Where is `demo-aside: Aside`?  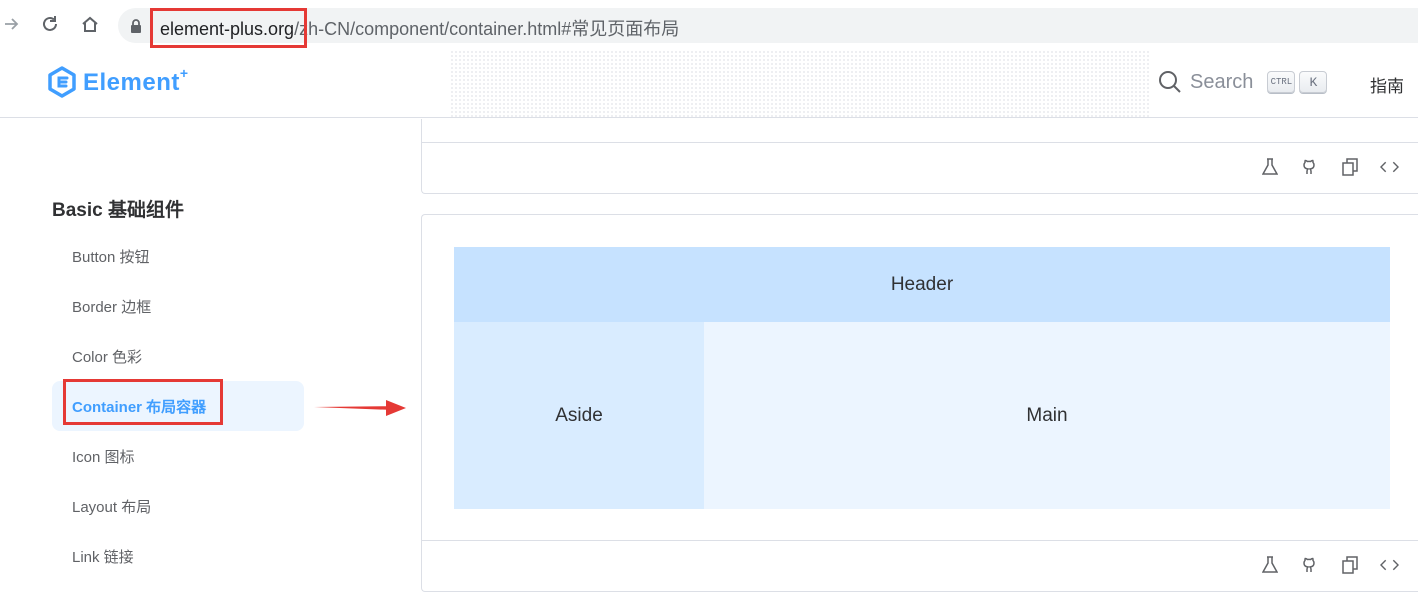 demo-aside: Aside is located at coordinates (579, 415).